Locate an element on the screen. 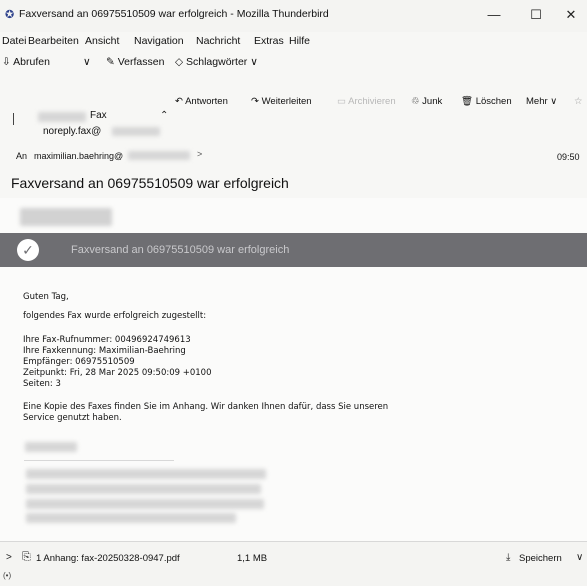 The image size is (587, 586). save-button: Speichern is located at coordinates (540, 558).